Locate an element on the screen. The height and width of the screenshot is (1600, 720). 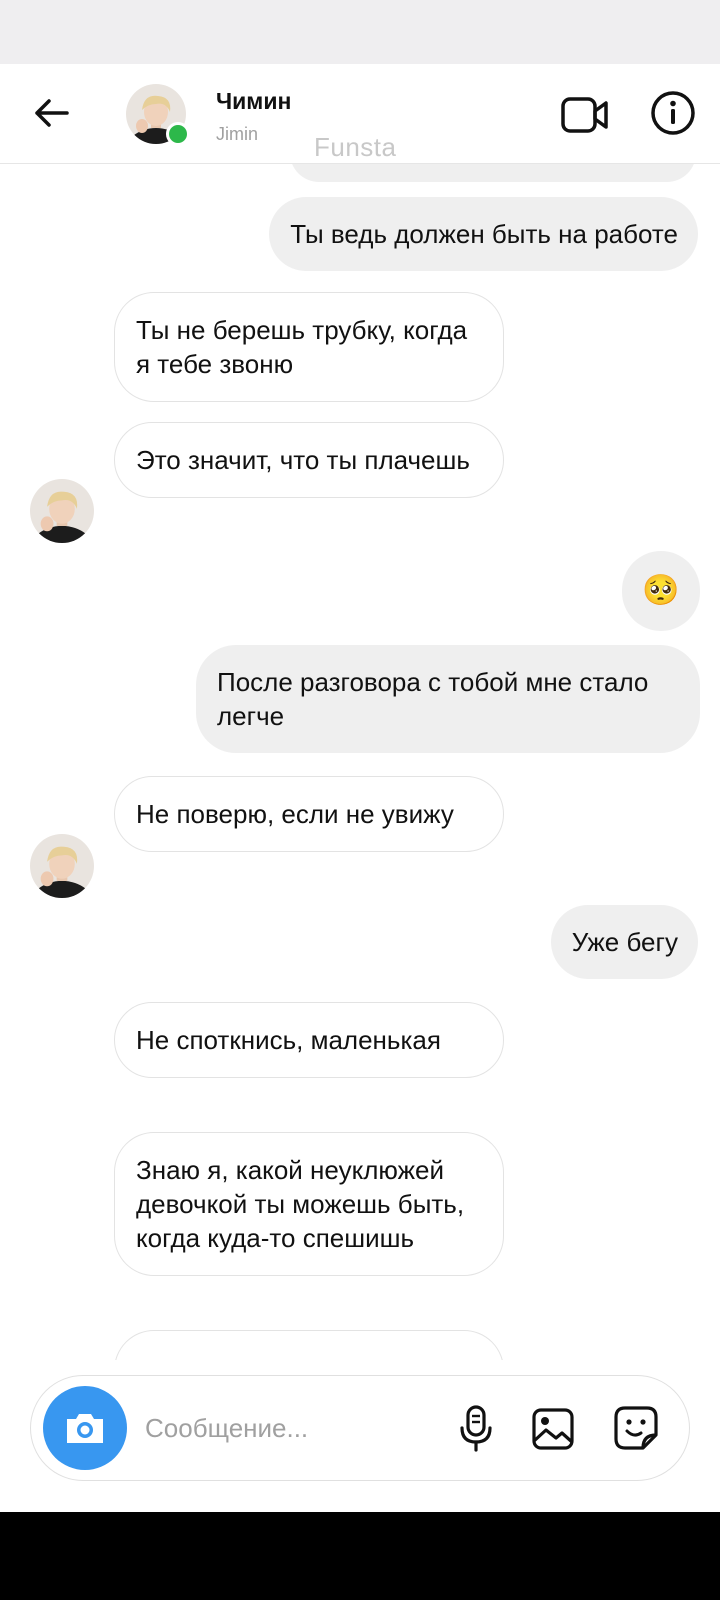
contact-avatar is located at coordinates (158, 115).